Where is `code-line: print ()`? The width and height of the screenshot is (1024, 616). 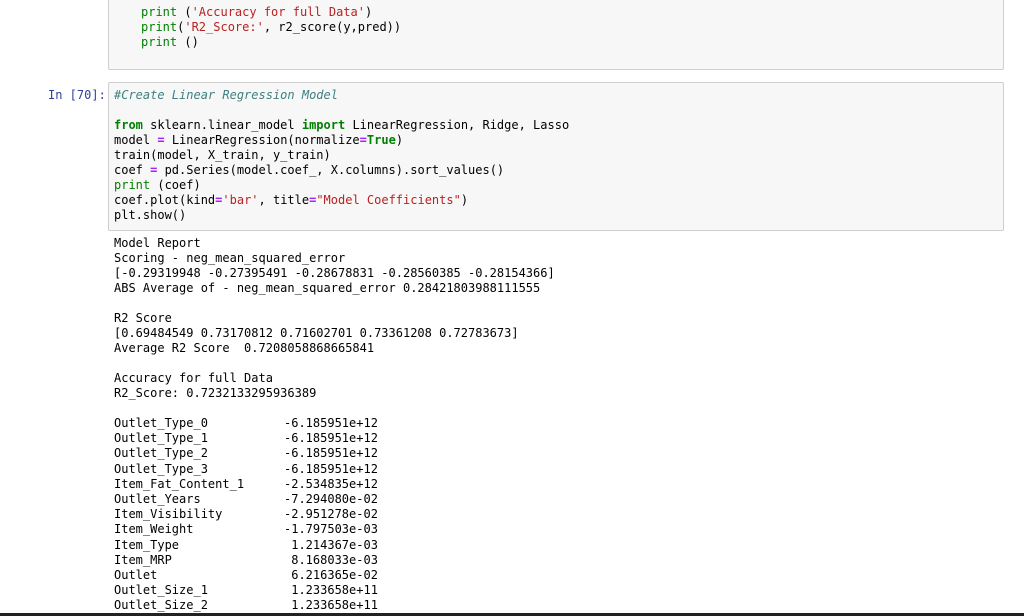
code-line: print () is located at coordinates (572, 42).